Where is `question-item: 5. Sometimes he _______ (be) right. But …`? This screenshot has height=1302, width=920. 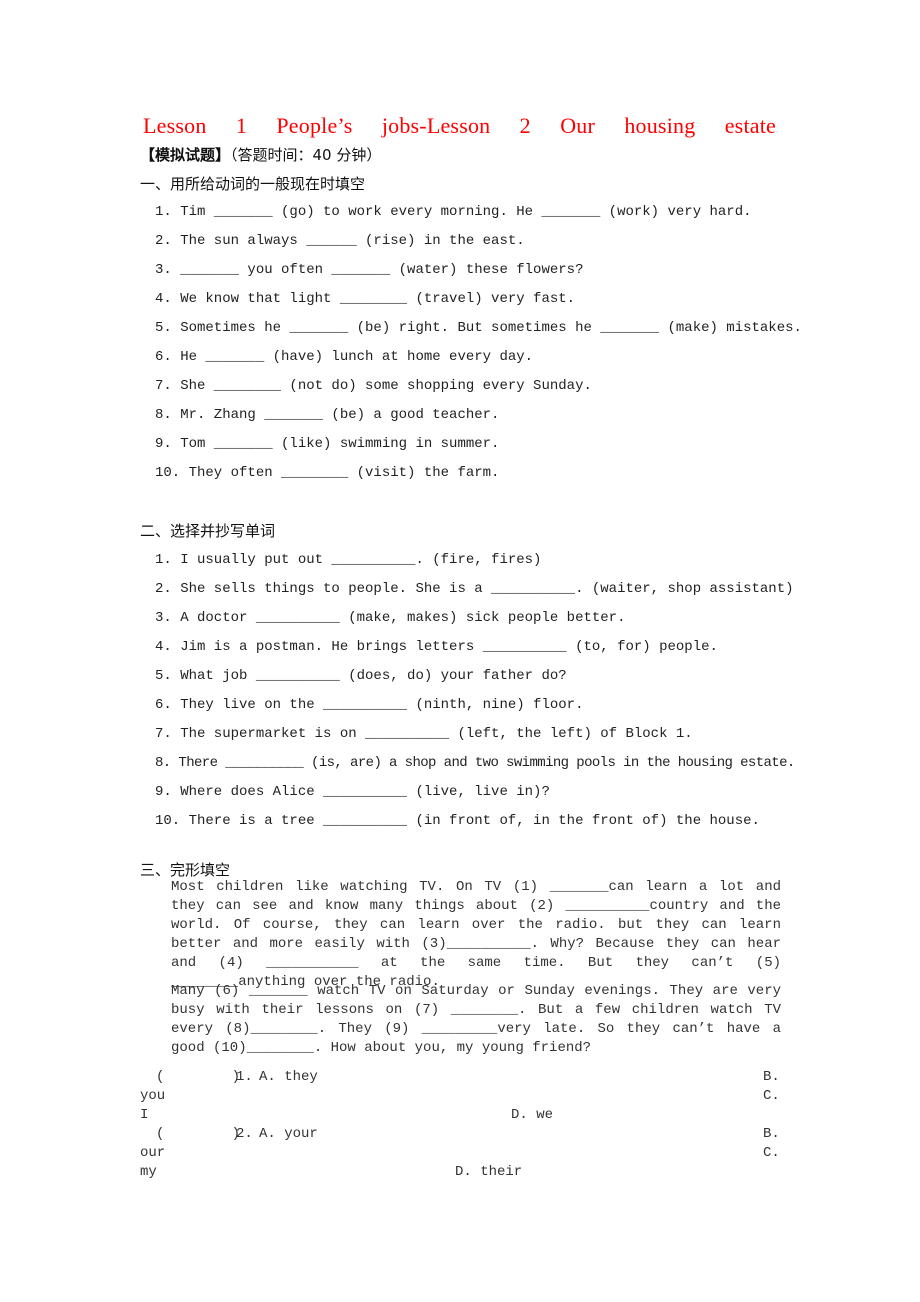 question-item: 5. Sometimes he _______ (be) right. But … is located at coordinates (478, 328).